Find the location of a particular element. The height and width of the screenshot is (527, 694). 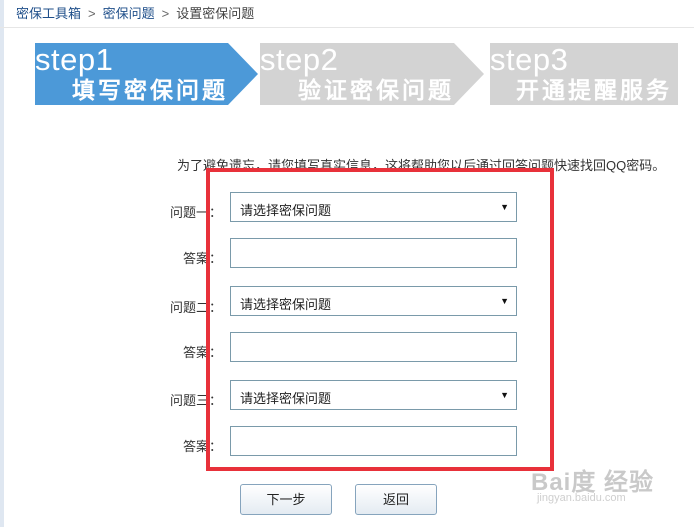

breadcrumb-item-current: 设置密保问题 is located at coordinates (215, 13).